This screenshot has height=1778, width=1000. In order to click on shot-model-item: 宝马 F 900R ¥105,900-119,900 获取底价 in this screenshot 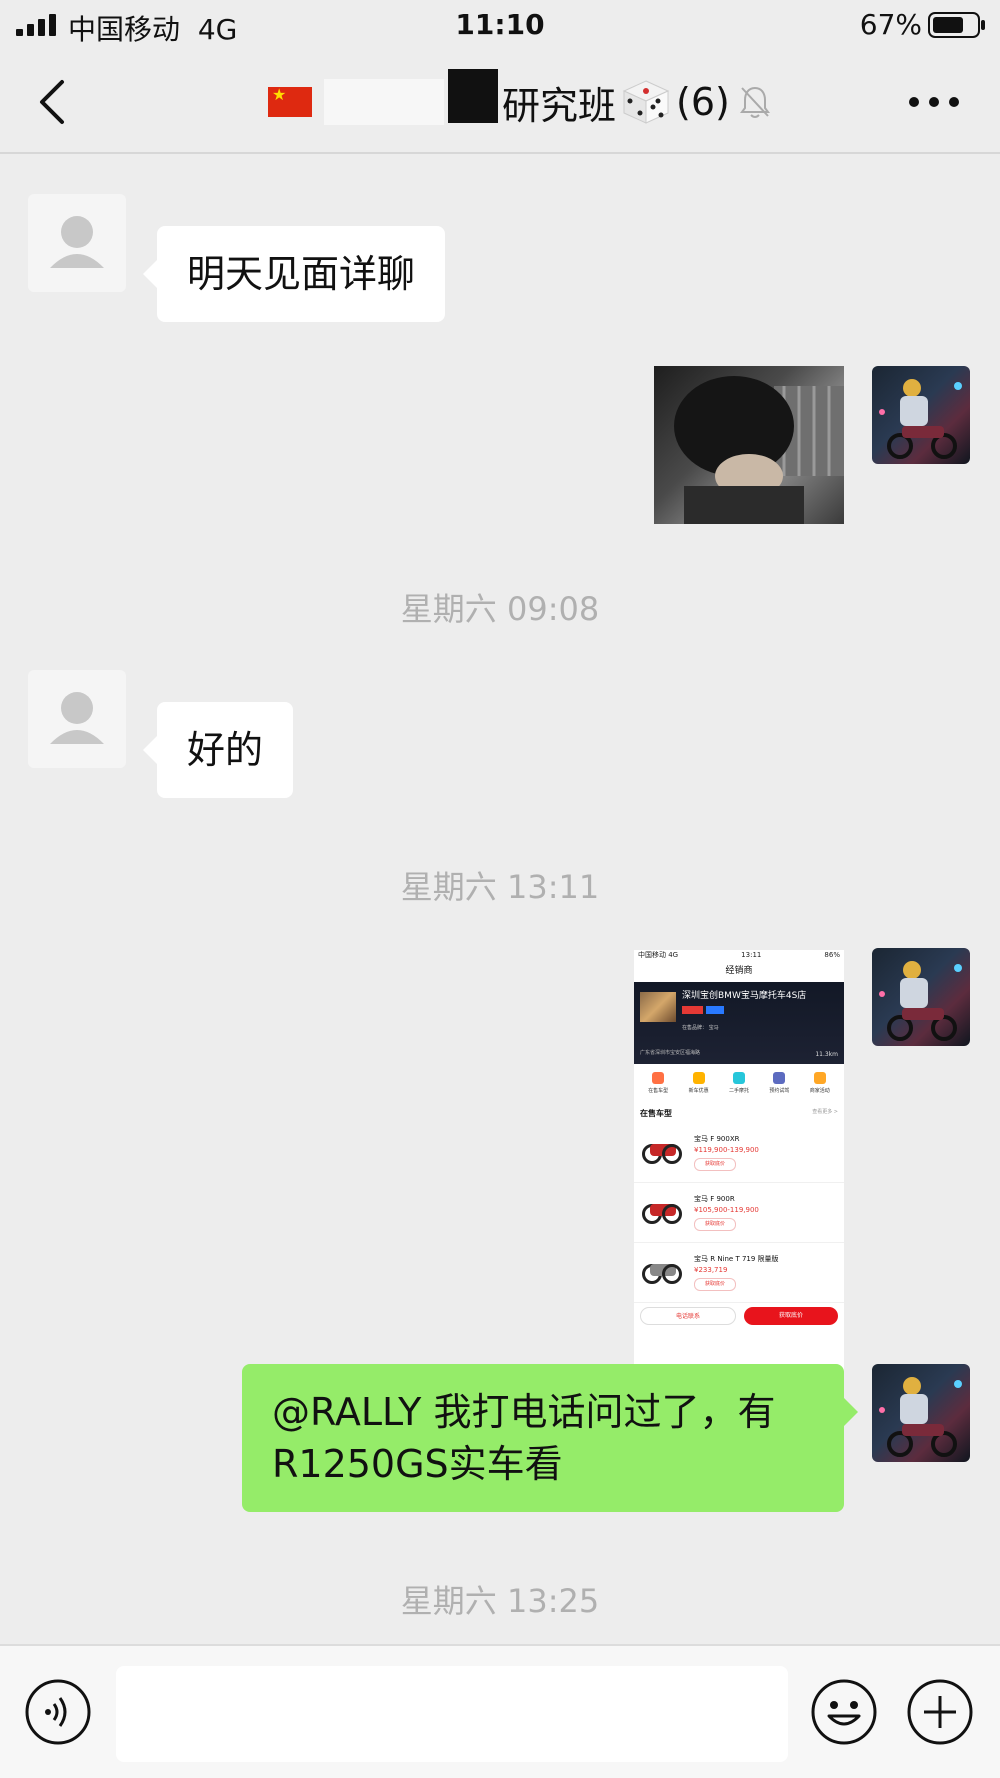, I will do `click(739, 1213)`.